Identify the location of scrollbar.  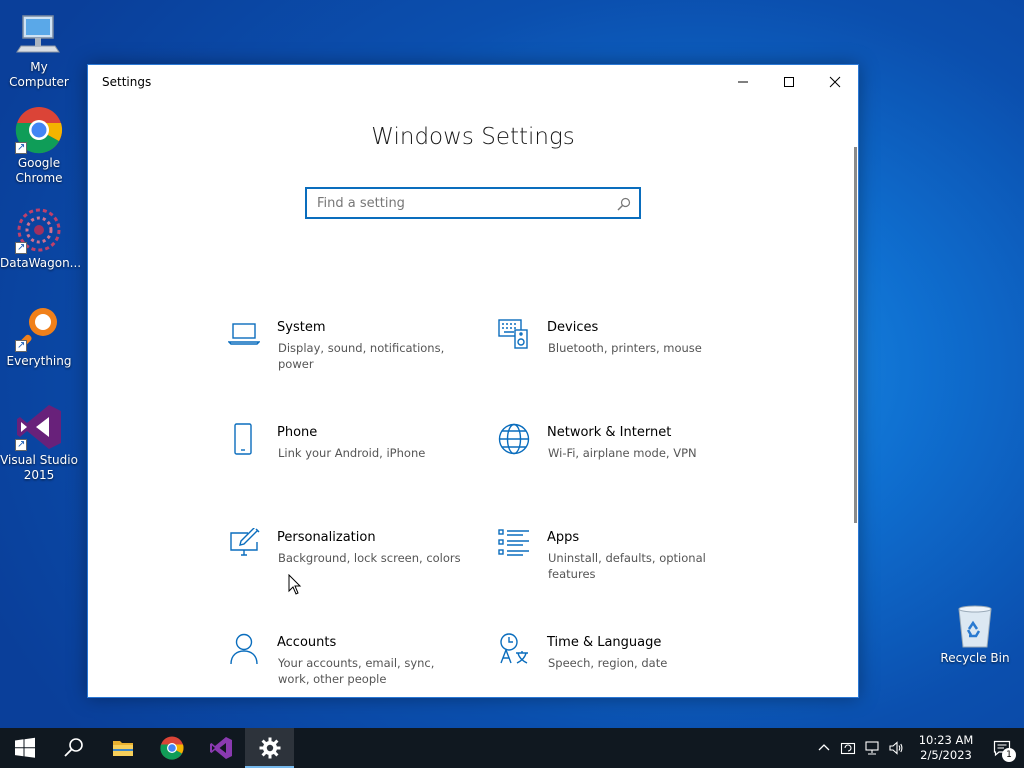
(855, 335).